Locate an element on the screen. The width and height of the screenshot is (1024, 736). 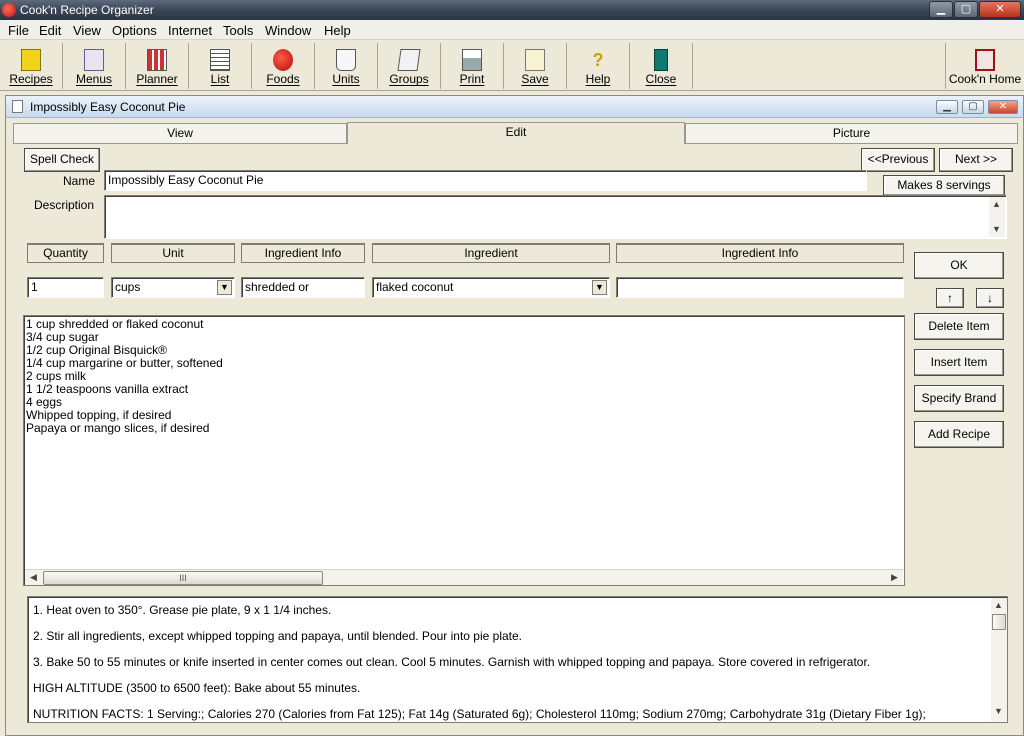
toolbar-planner-button: Planner is located at coordinates (157, 66).